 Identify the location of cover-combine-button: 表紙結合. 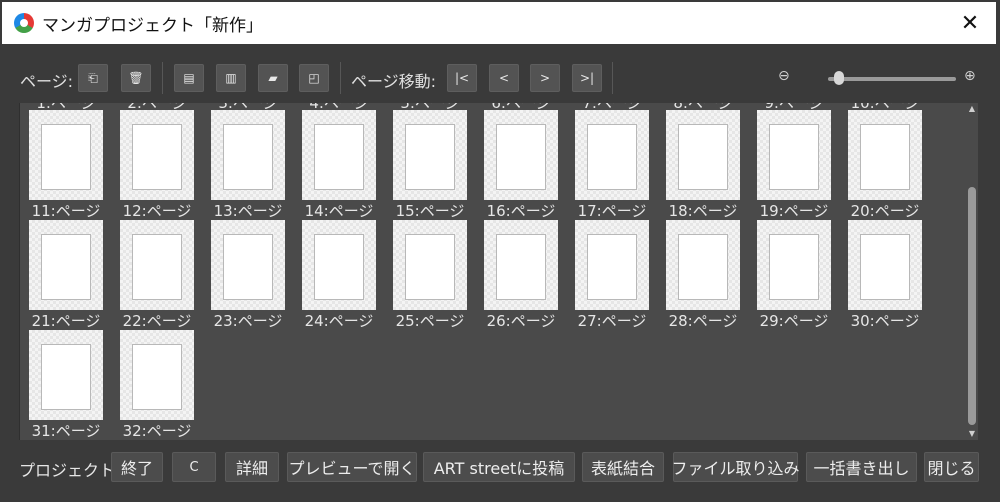
(623, 467).